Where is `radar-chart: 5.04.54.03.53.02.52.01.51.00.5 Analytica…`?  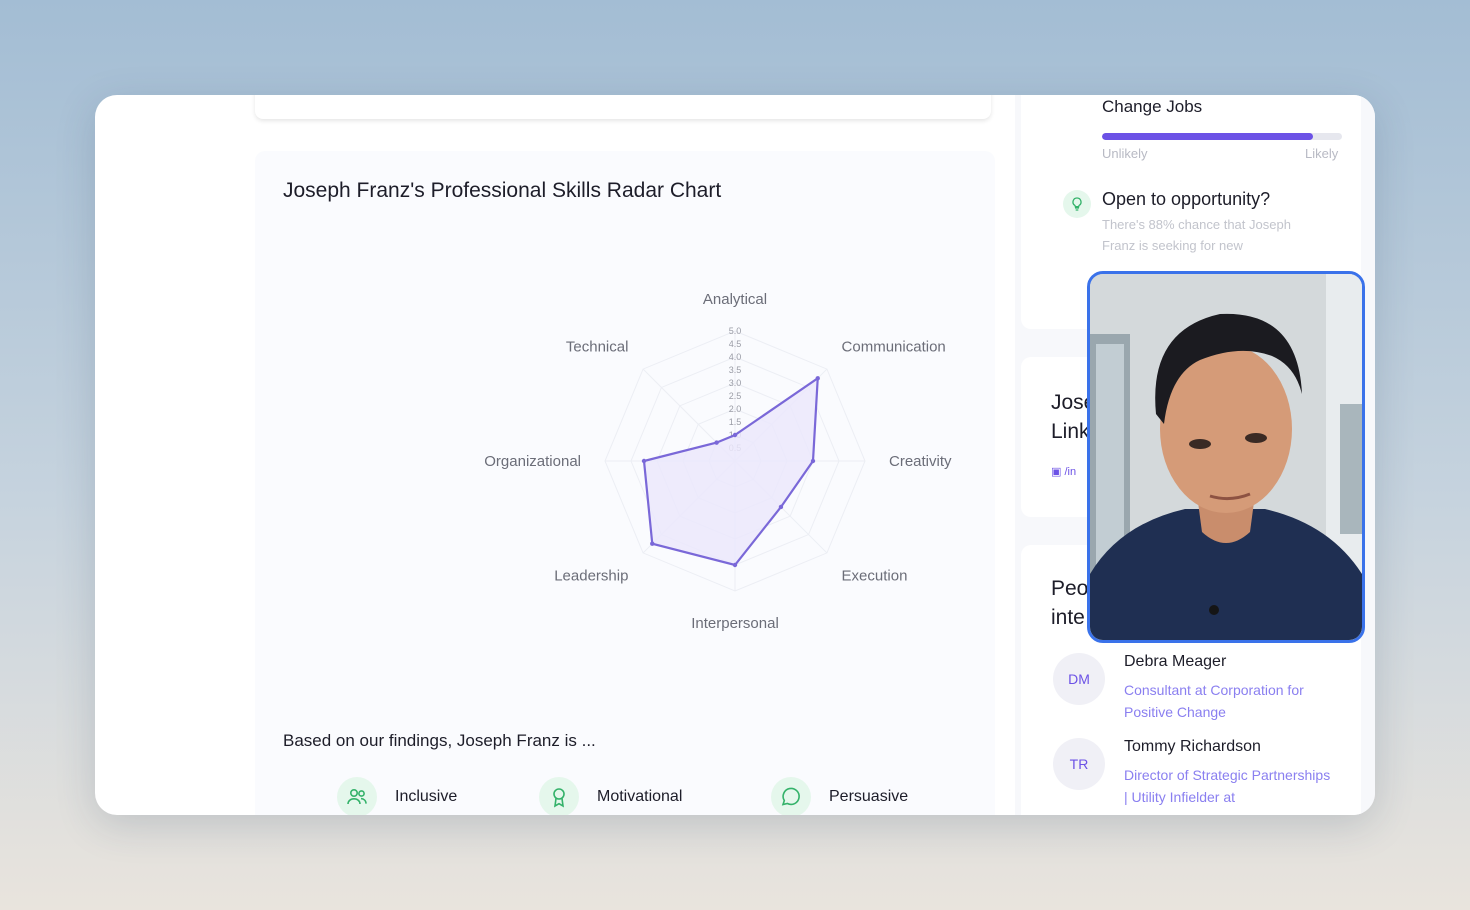 radar-chart: 5.04.54.03.53.02.52.01.51.00.5 Analytica… is located at coordinates (718, 461).